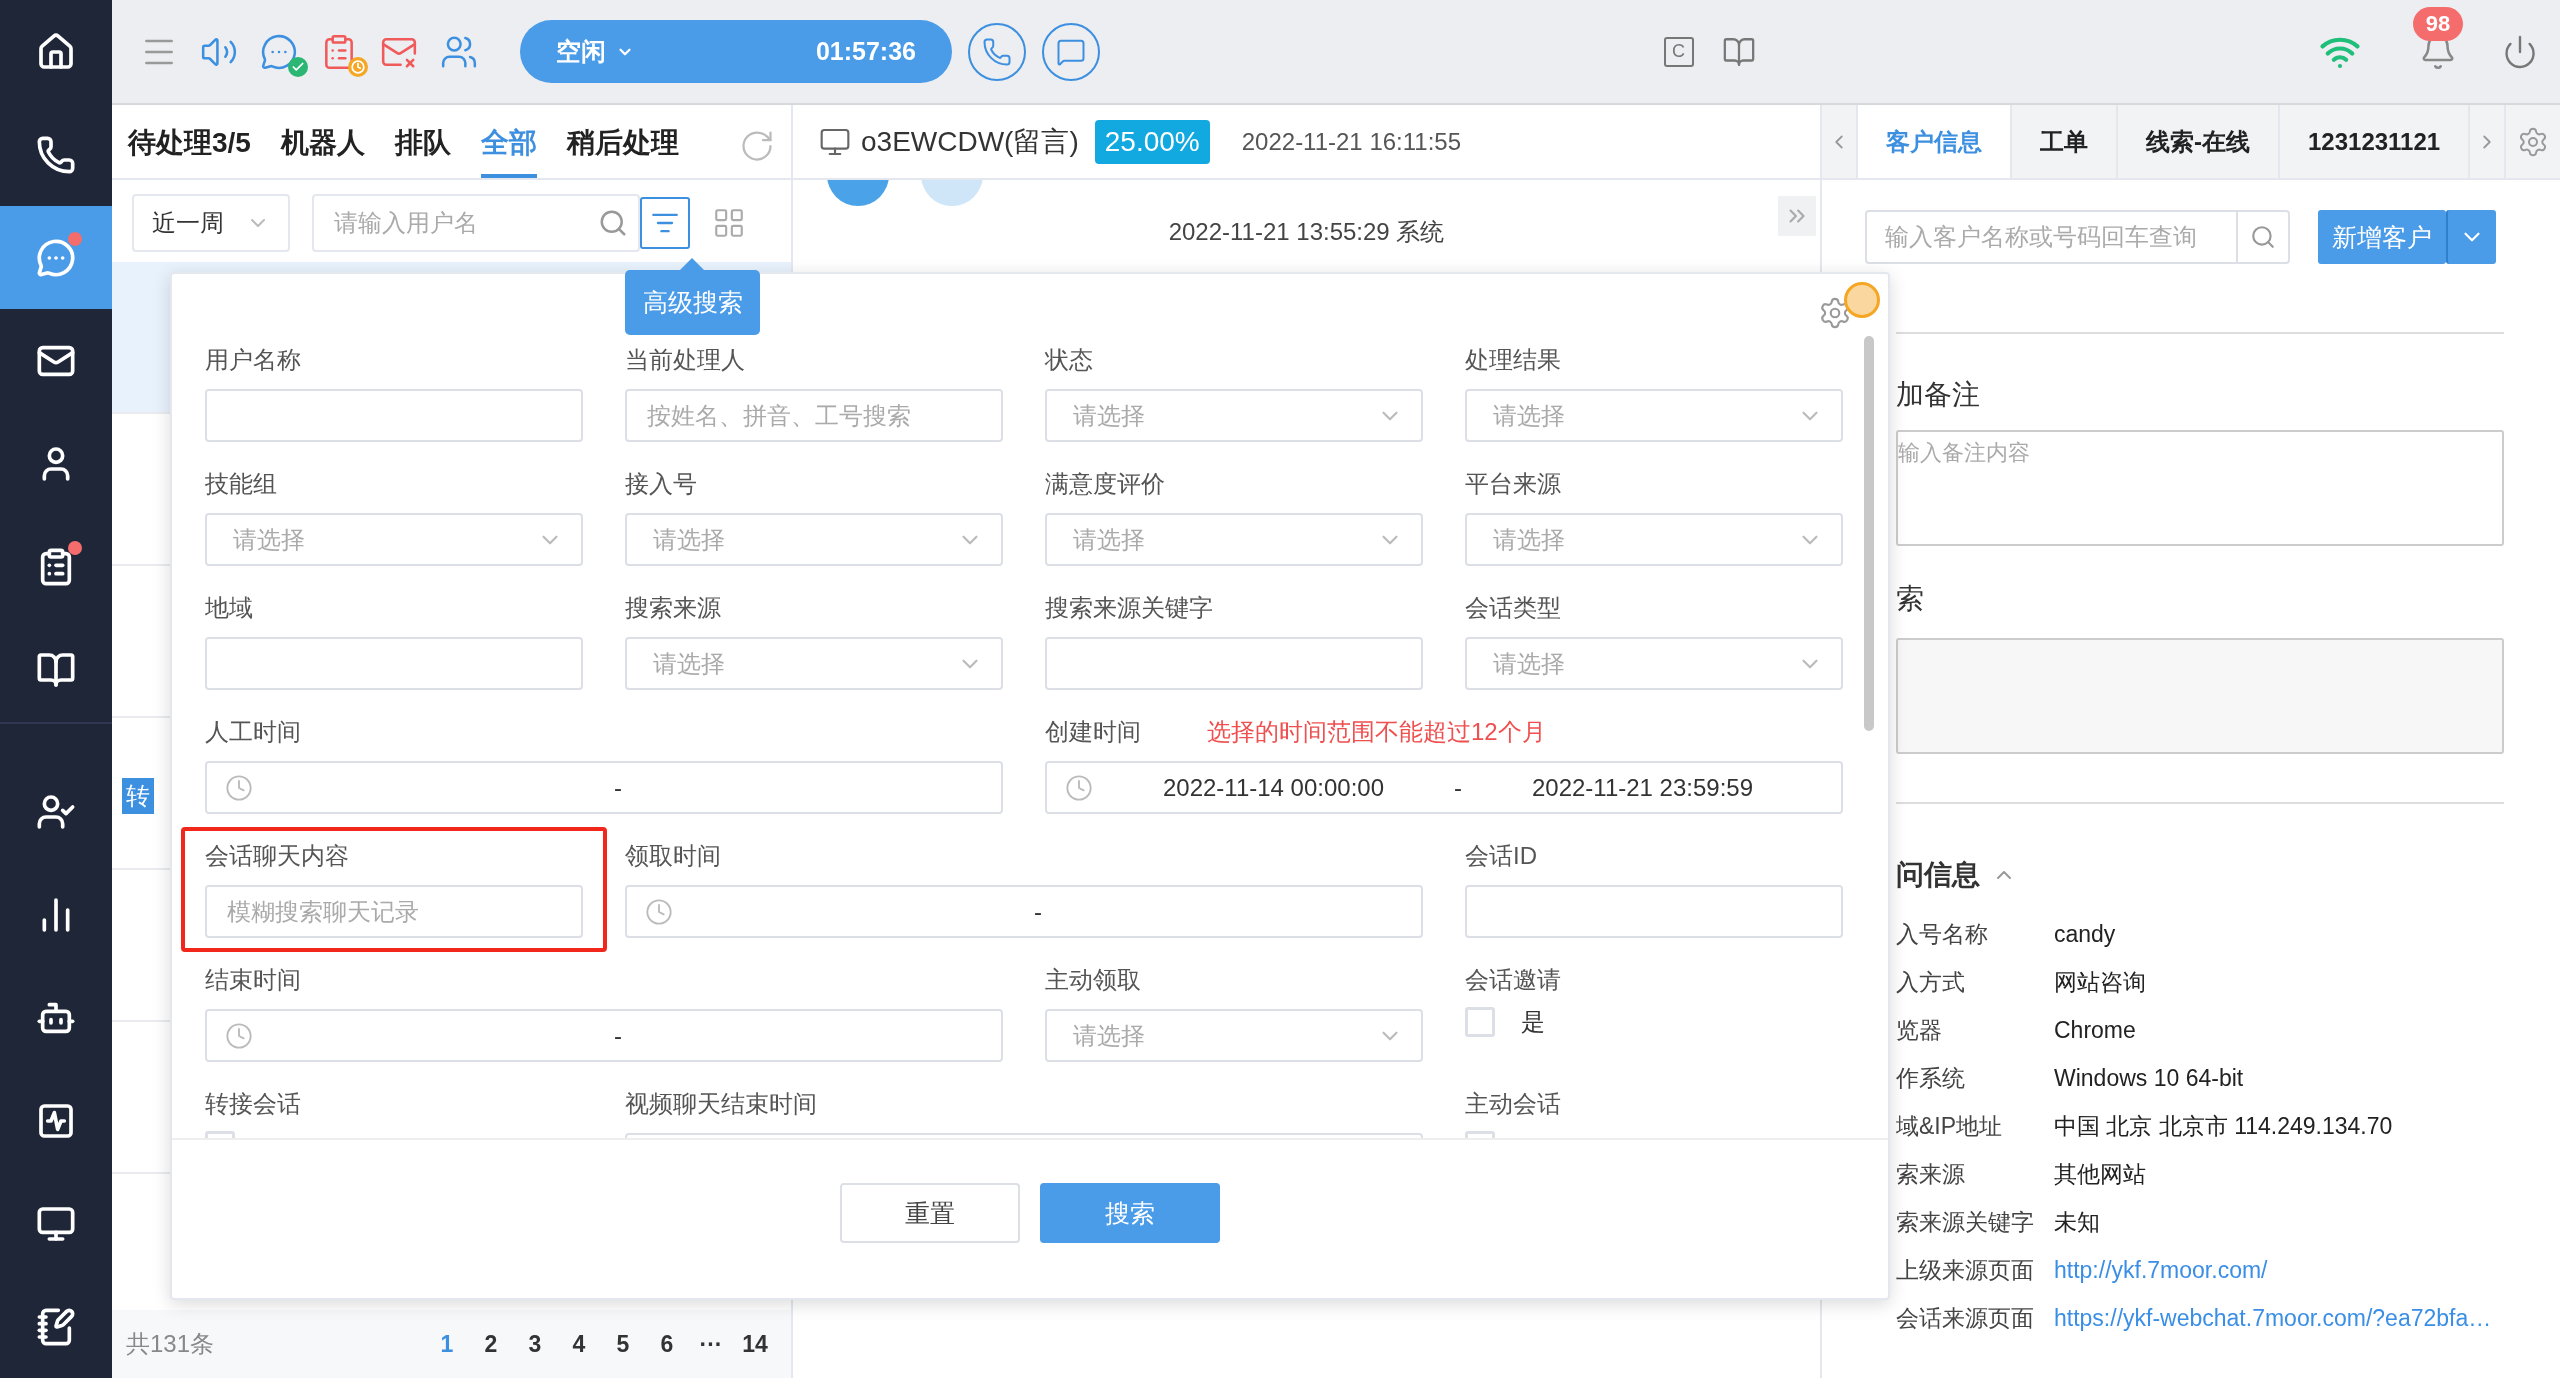 Image resolution: width=2560 pixels, height=1378 pixels. Describe the element at coordinates (277, 856) in the screenshot. I see `field-label: 会话聊天内容` at that location.